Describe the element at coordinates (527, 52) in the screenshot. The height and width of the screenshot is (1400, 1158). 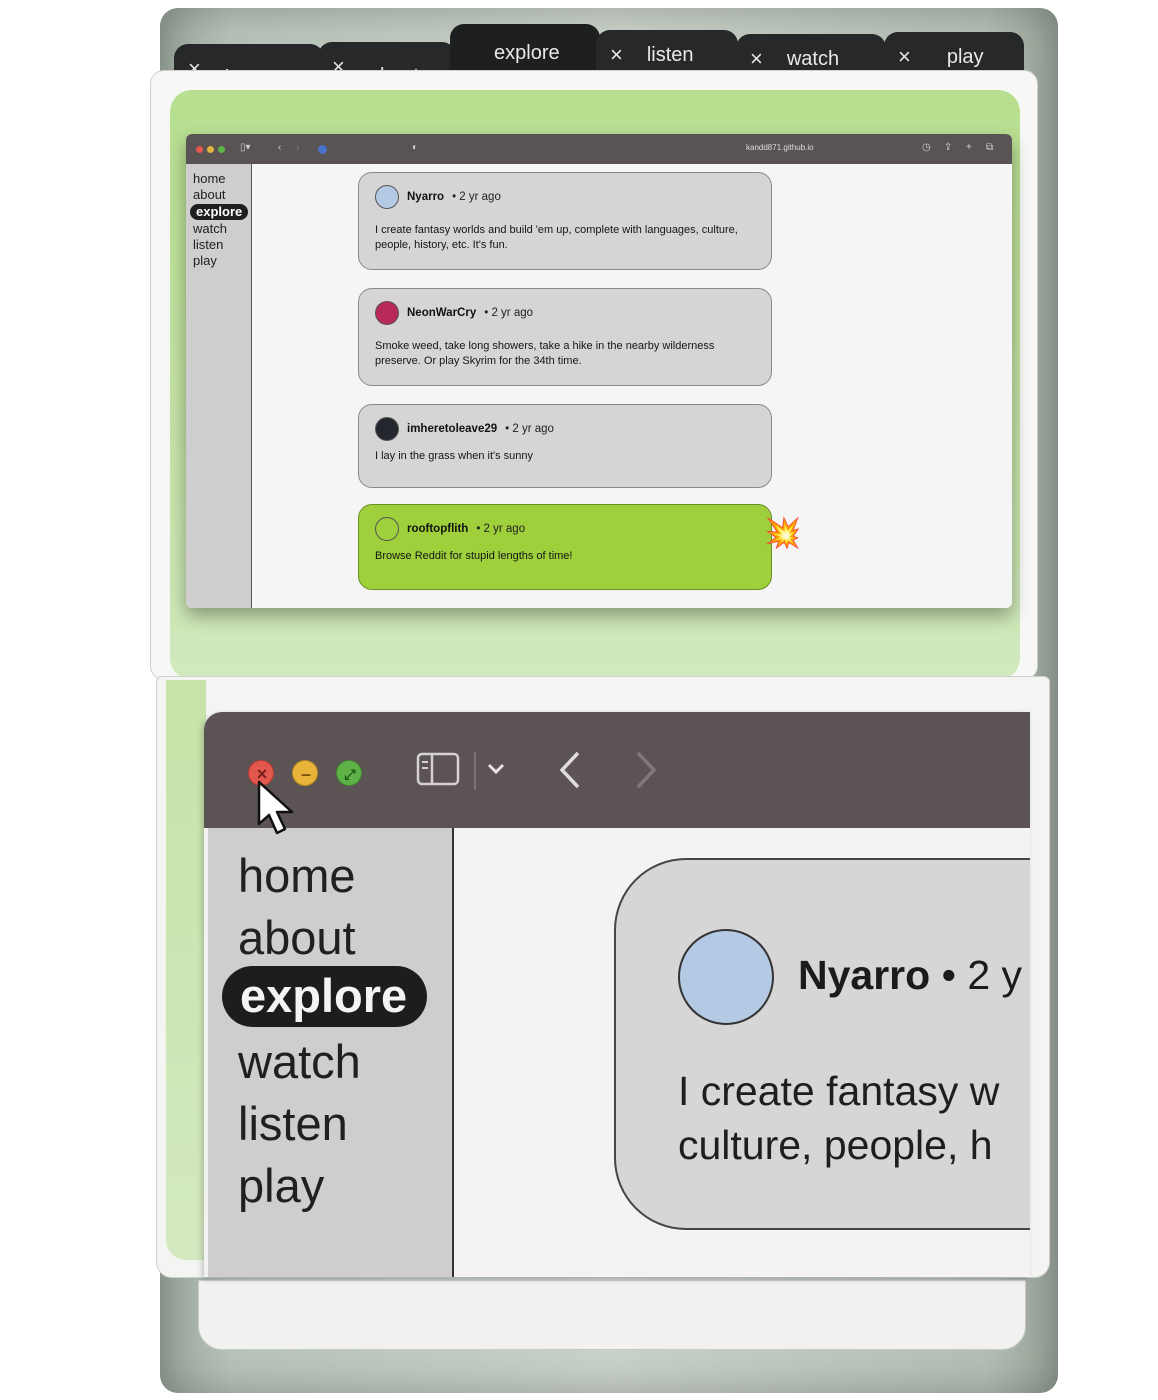
I see `tab-label: explore` at that location.